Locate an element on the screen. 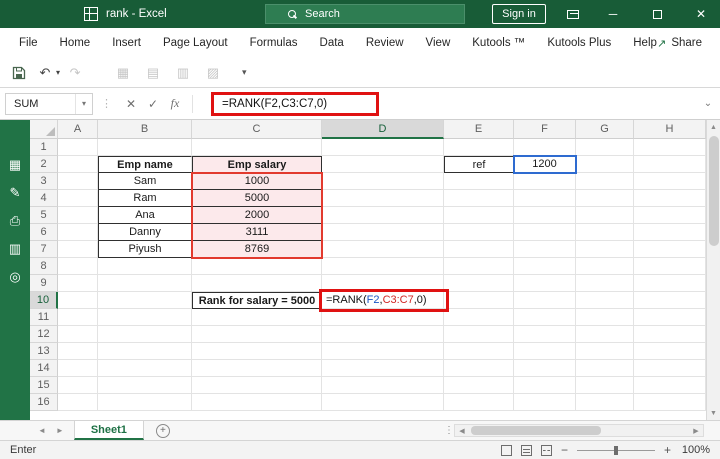 The width and height of the screenshot is (720, 459). cell-H9 is located at coordinates (670, 283).